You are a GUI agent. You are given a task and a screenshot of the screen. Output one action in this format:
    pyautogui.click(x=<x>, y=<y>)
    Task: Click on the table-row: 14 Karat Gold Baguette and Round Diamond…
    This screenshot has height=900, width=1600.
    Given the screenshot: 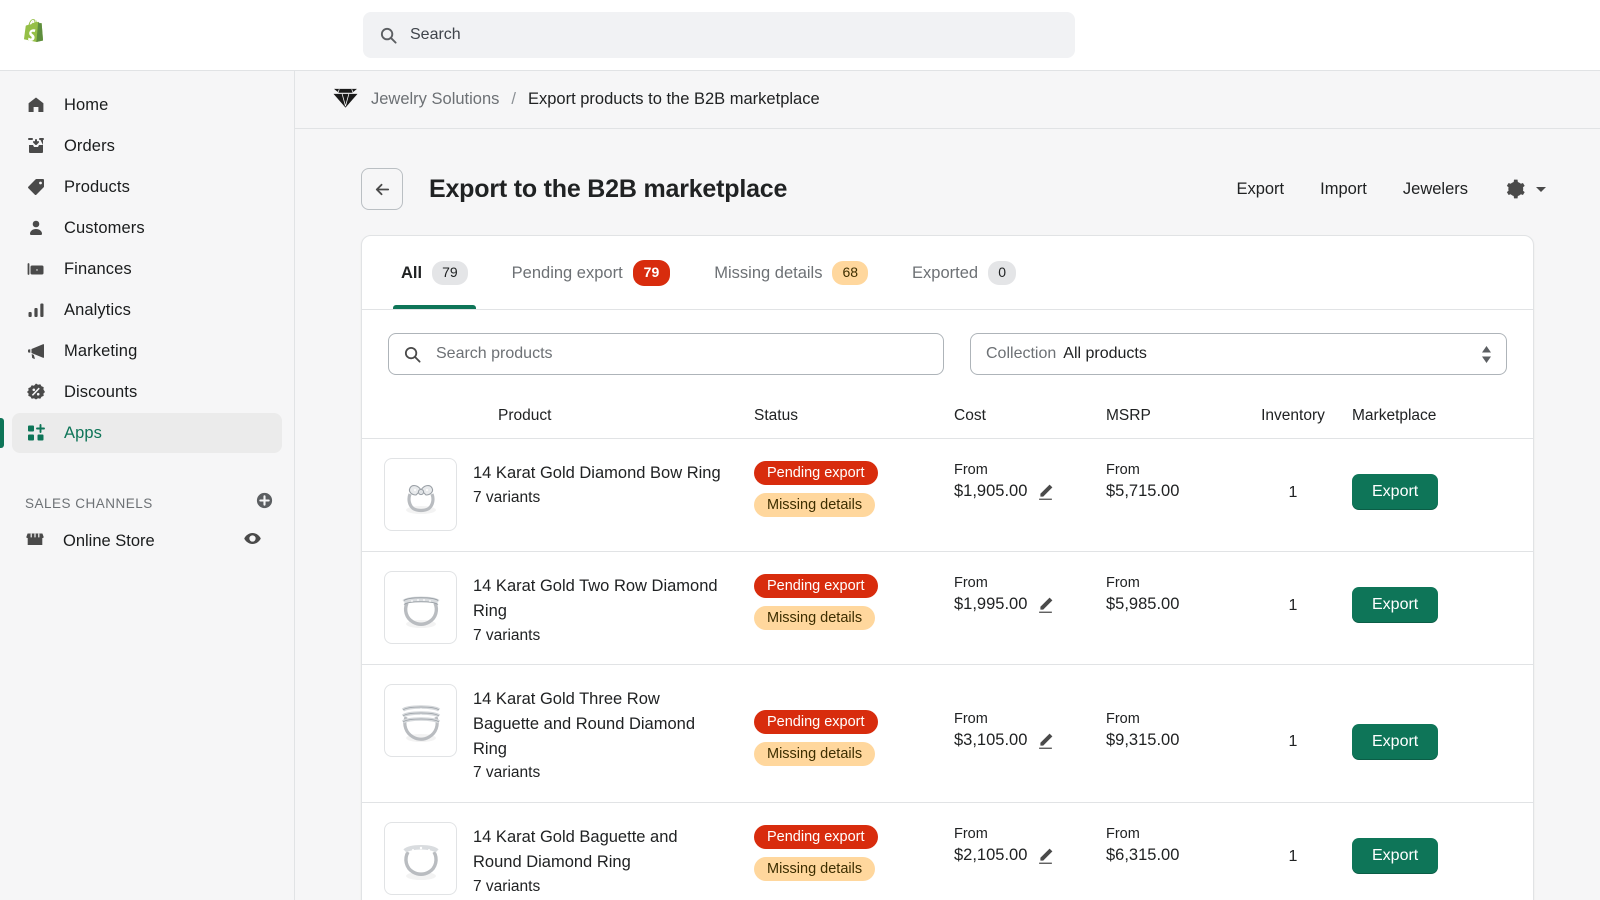 What is the action you would take?
    pyautogui.click(x=947, y=851)
    